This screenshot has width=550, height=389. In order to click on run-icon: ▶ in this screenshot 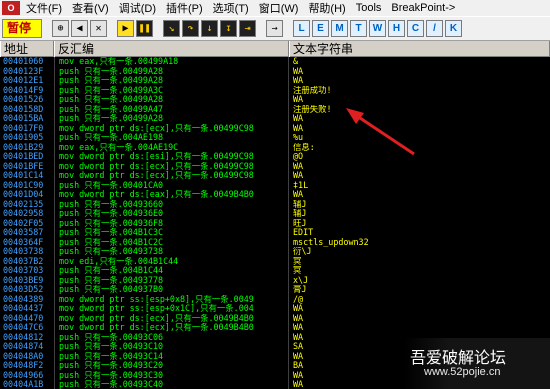, I will do `click(125, 28)`.